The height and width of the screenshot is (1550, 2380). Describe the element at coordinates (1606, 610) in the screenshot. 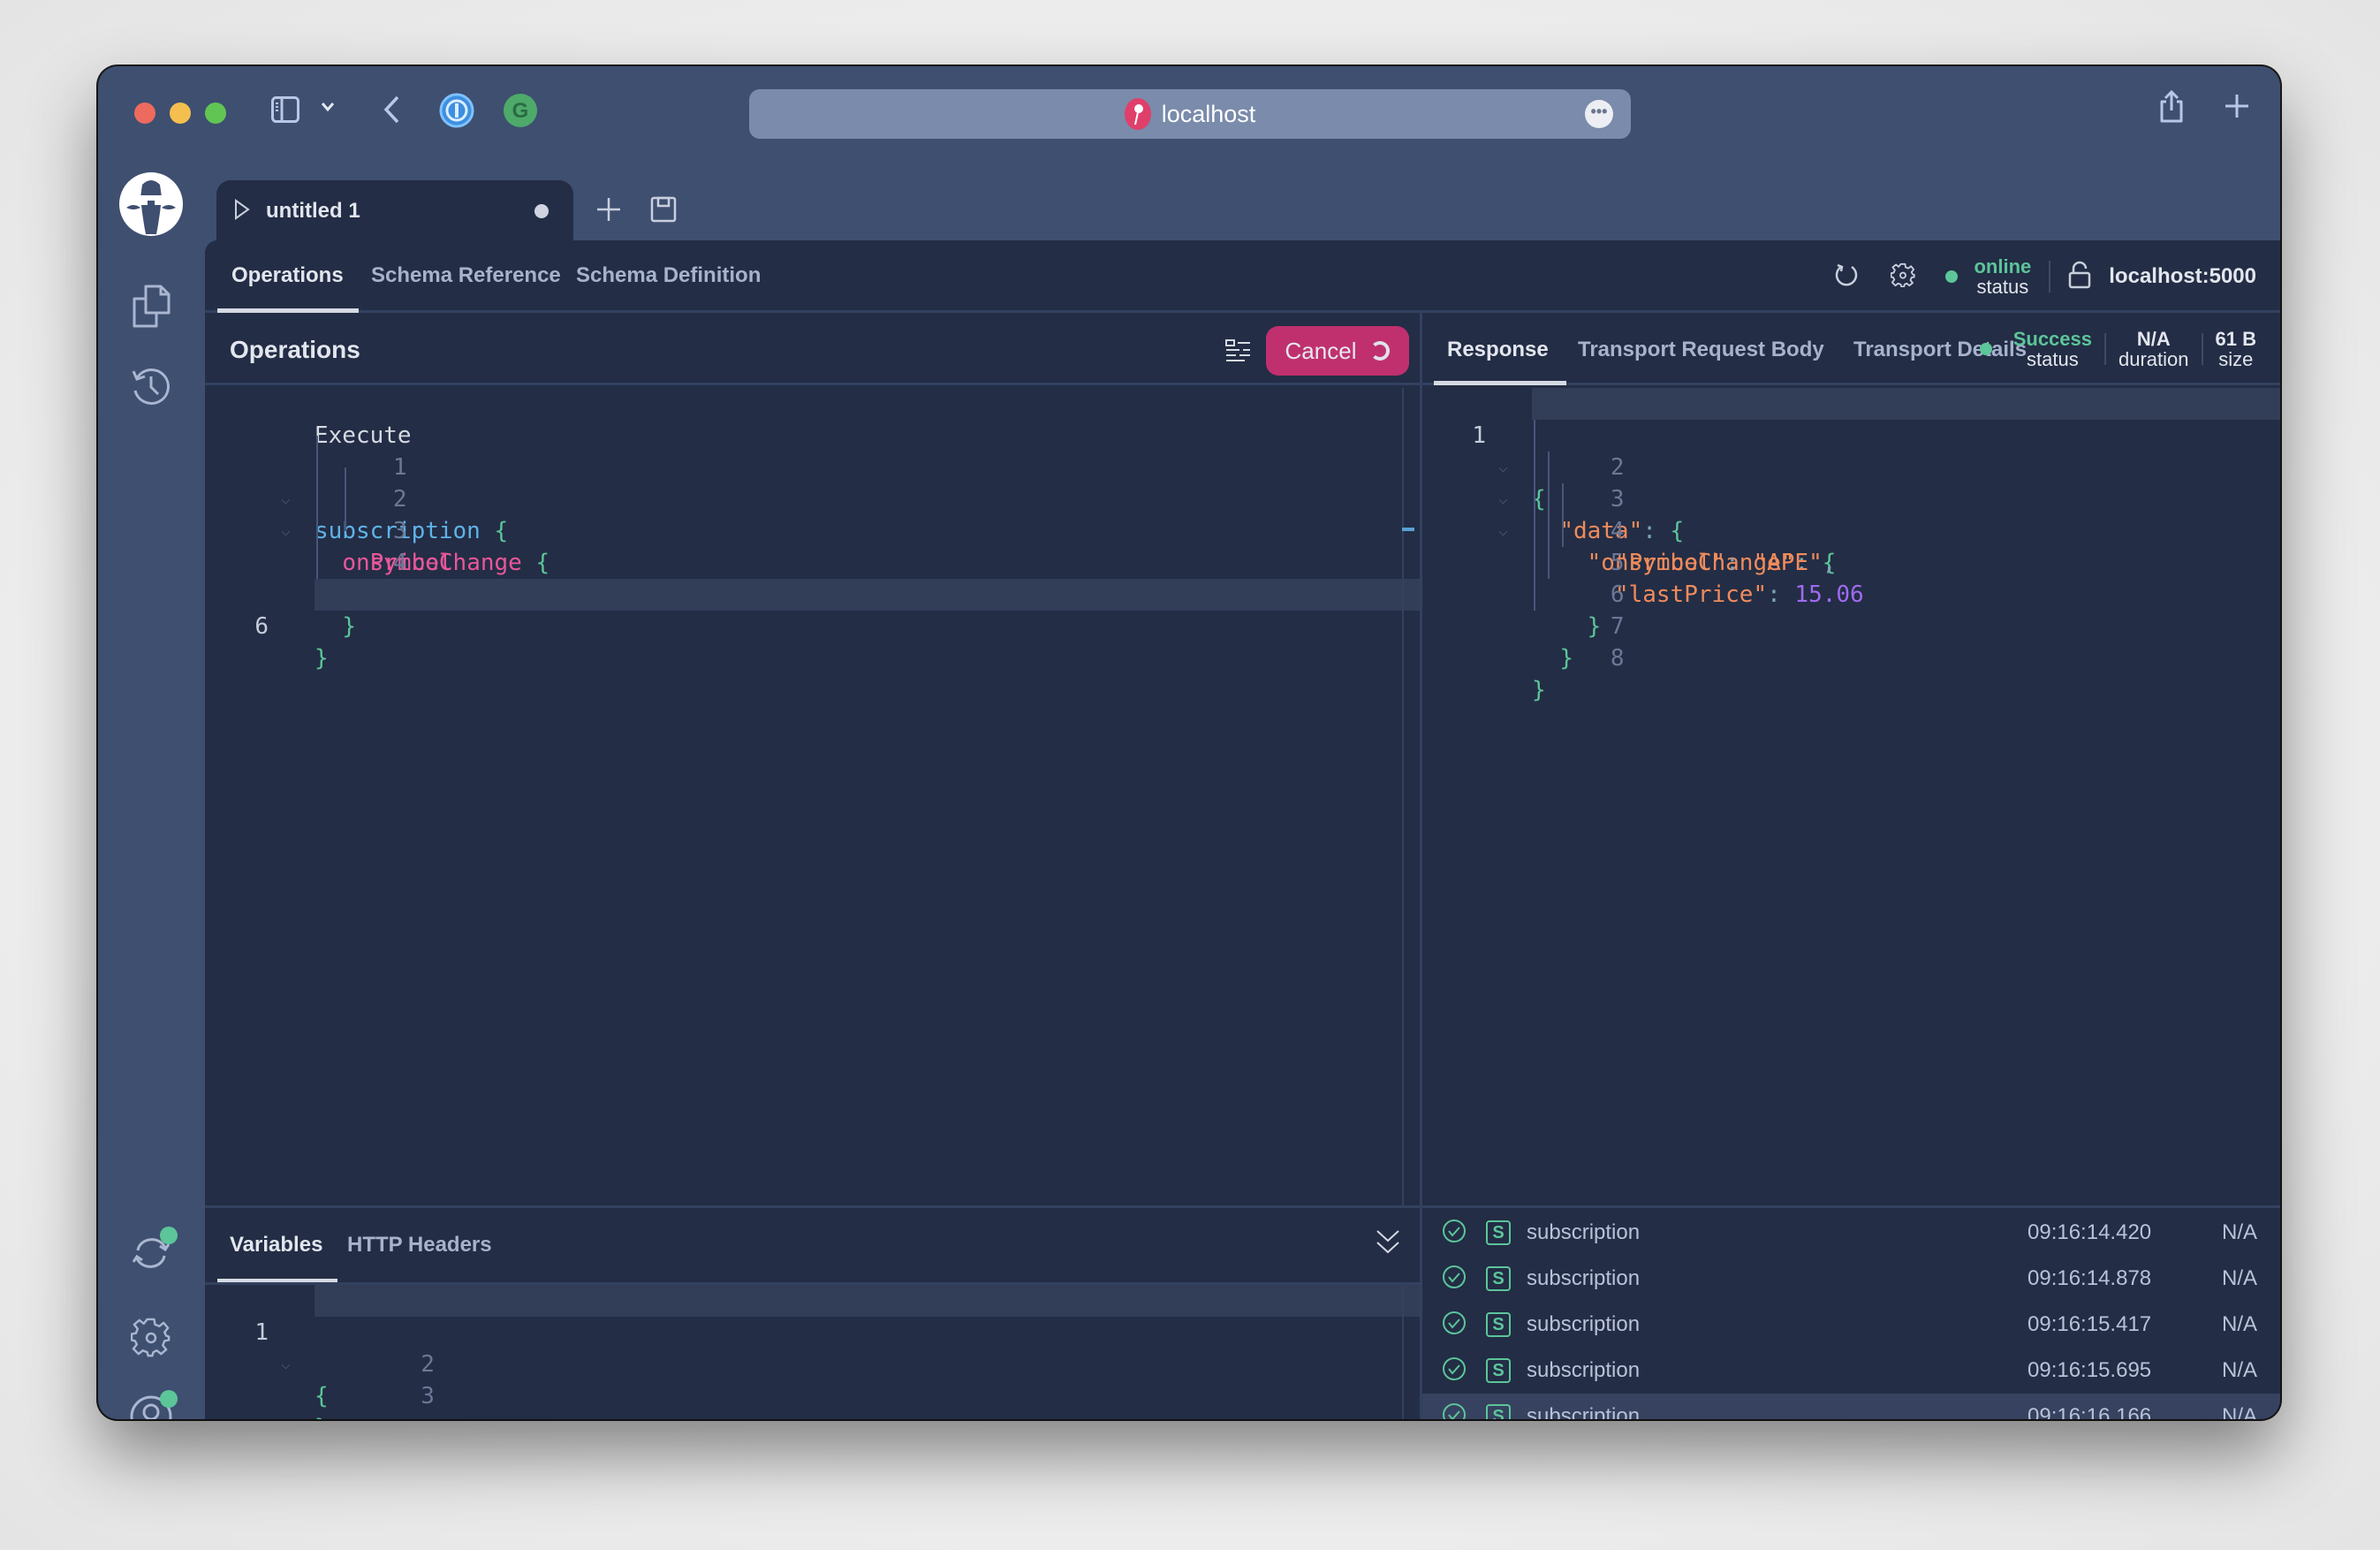

I see `code-line: 6 }` at that location.